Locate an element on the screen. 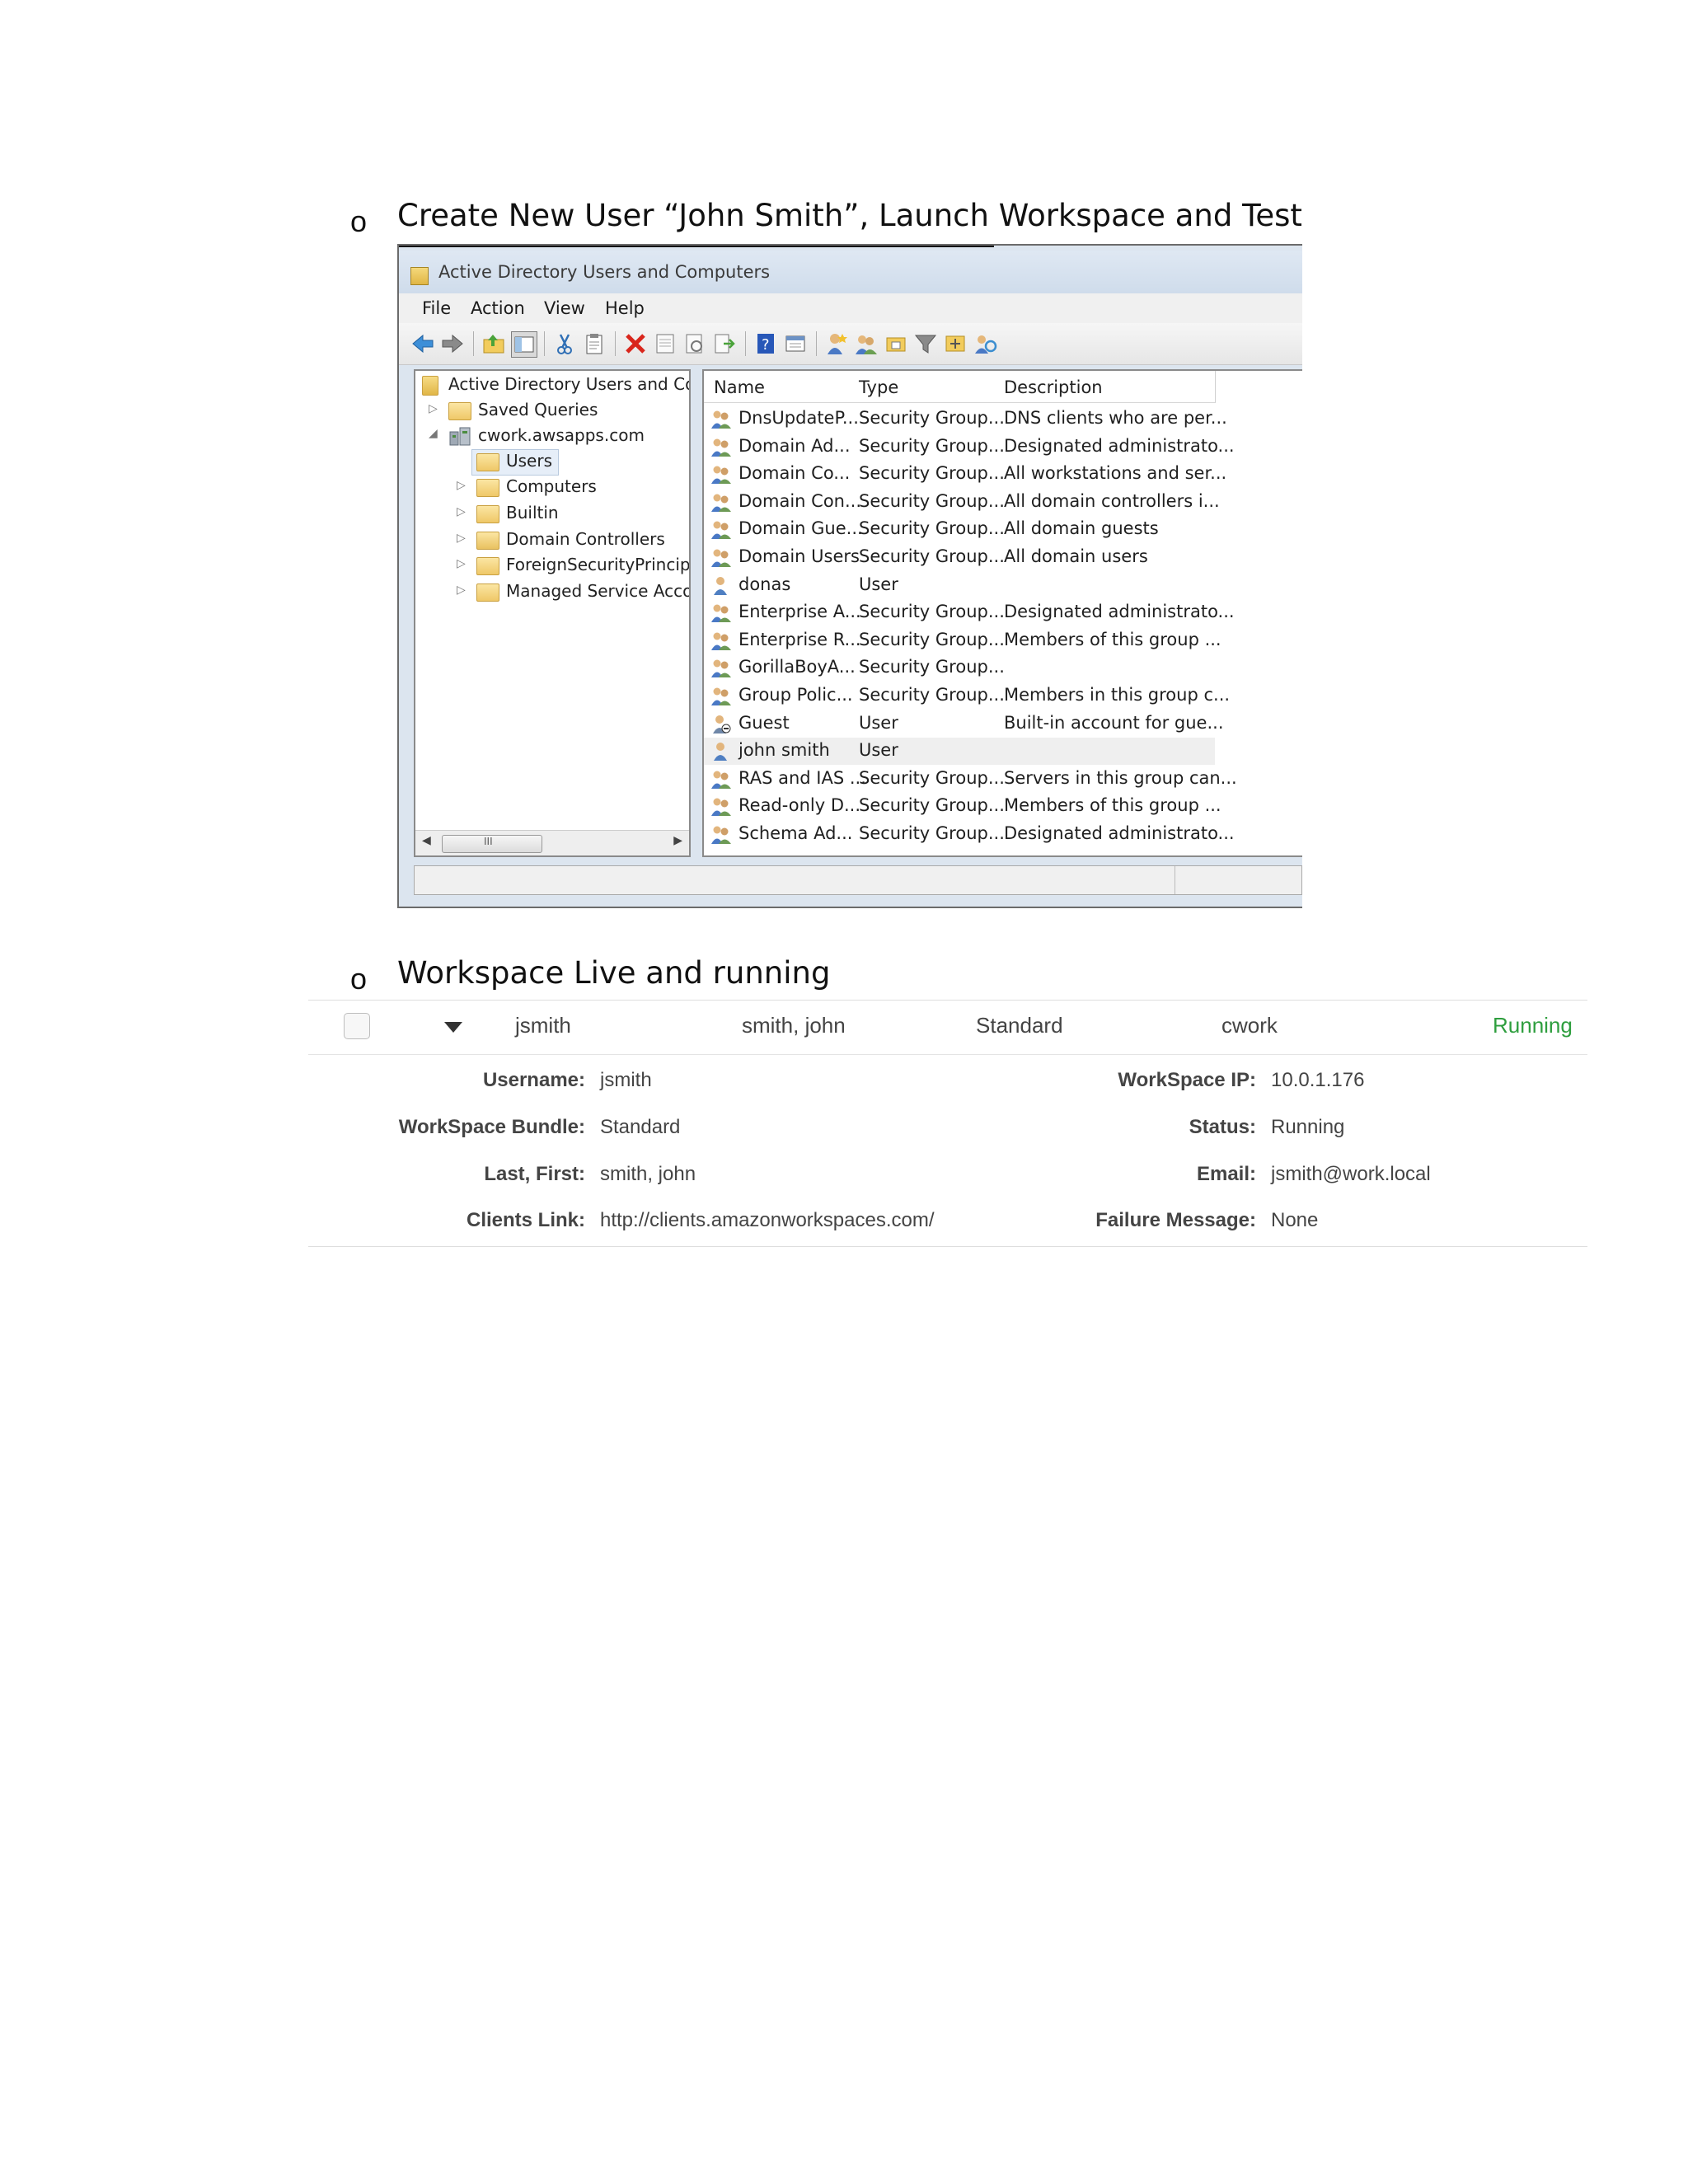  back-icon is located at coordinates (422, 343).